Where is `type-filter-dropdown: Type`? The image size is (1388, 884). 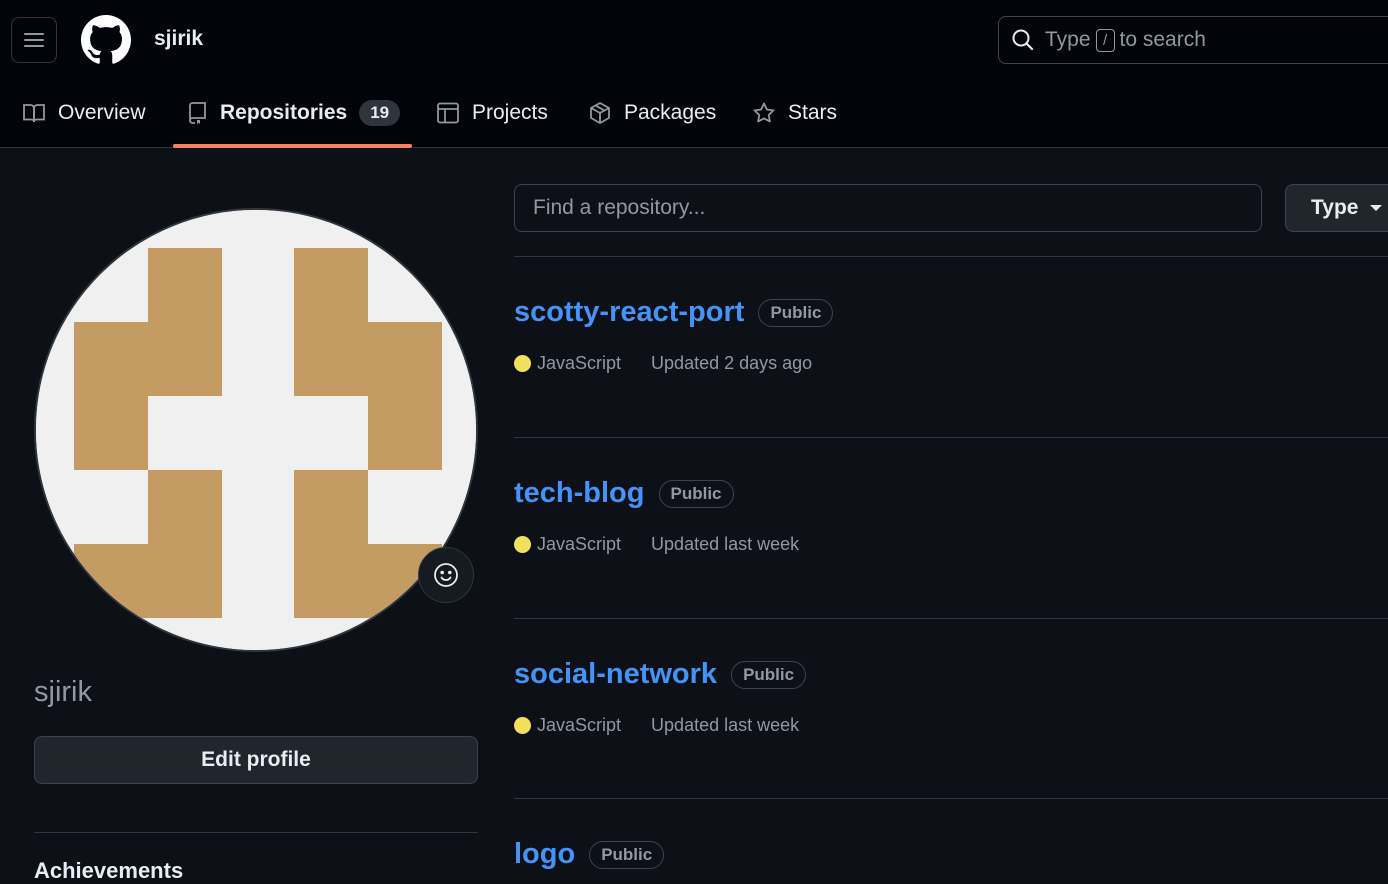
type-filter-dropdown: Type is located at coordinates (1336, 208).